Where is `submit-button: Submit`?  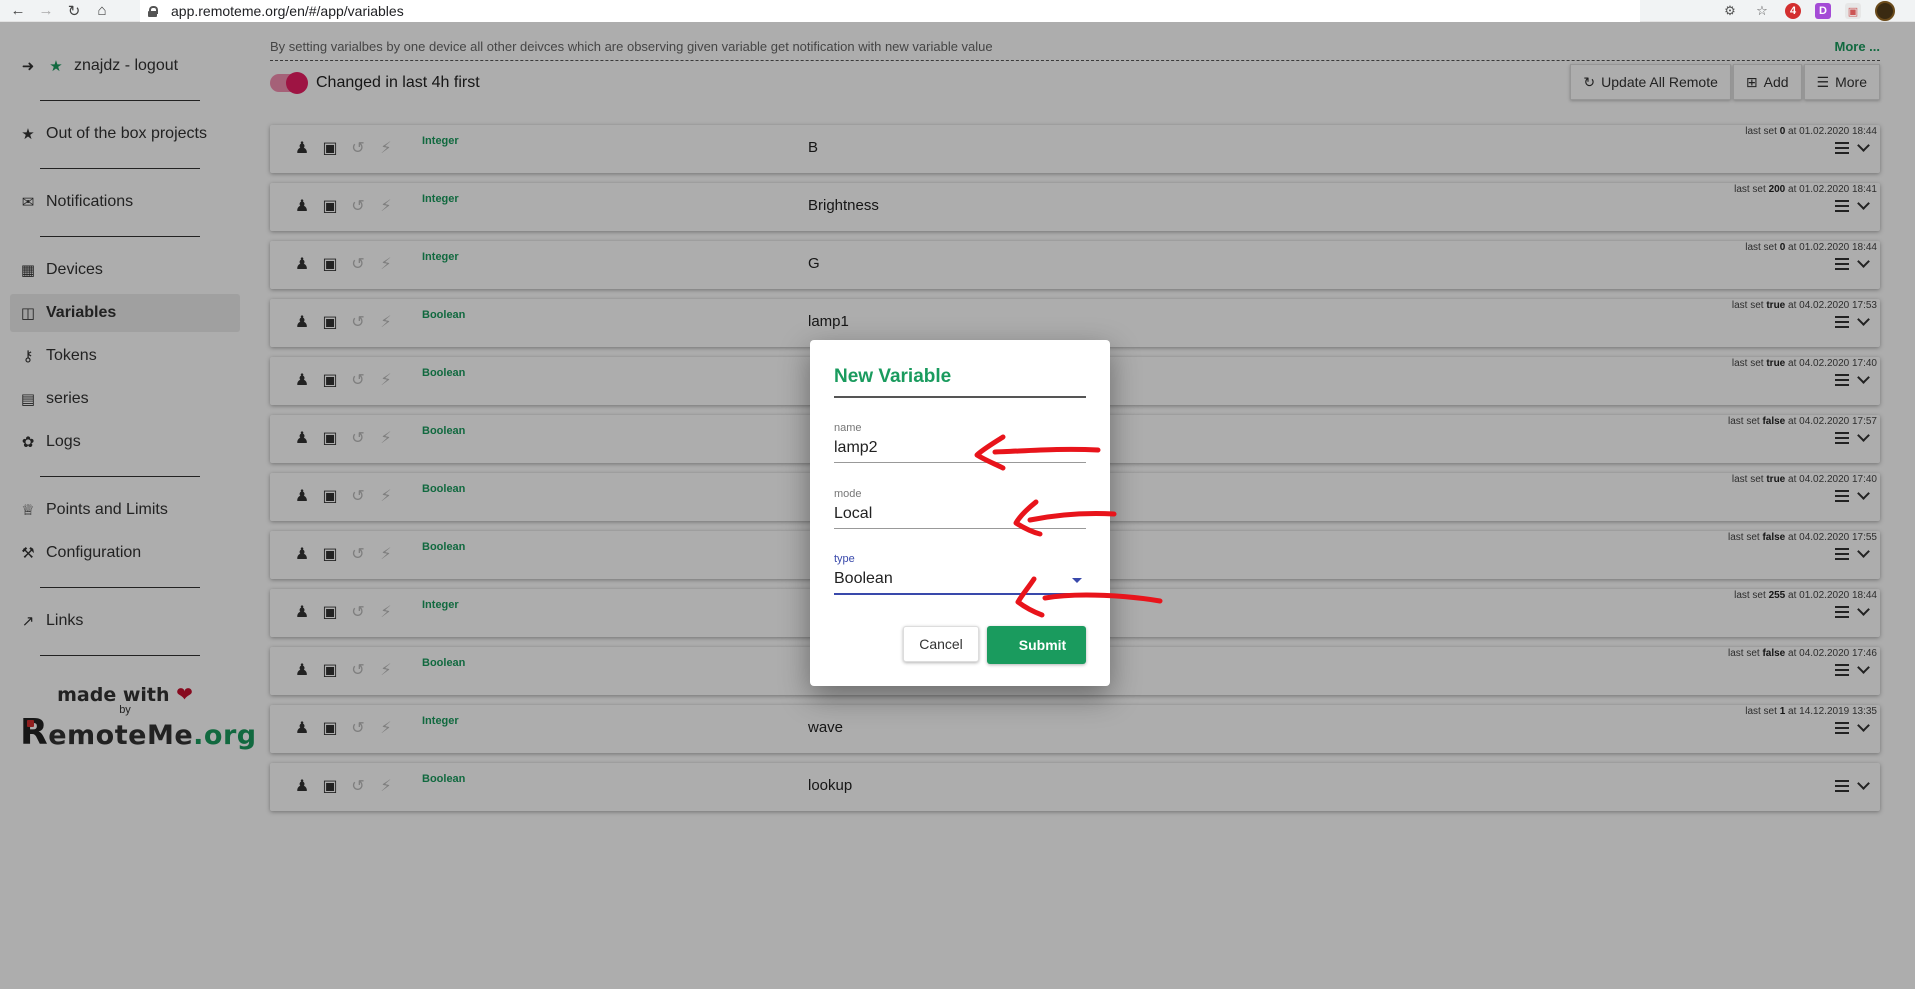 submit-button: Submit is located at coordinates (1036, 645).